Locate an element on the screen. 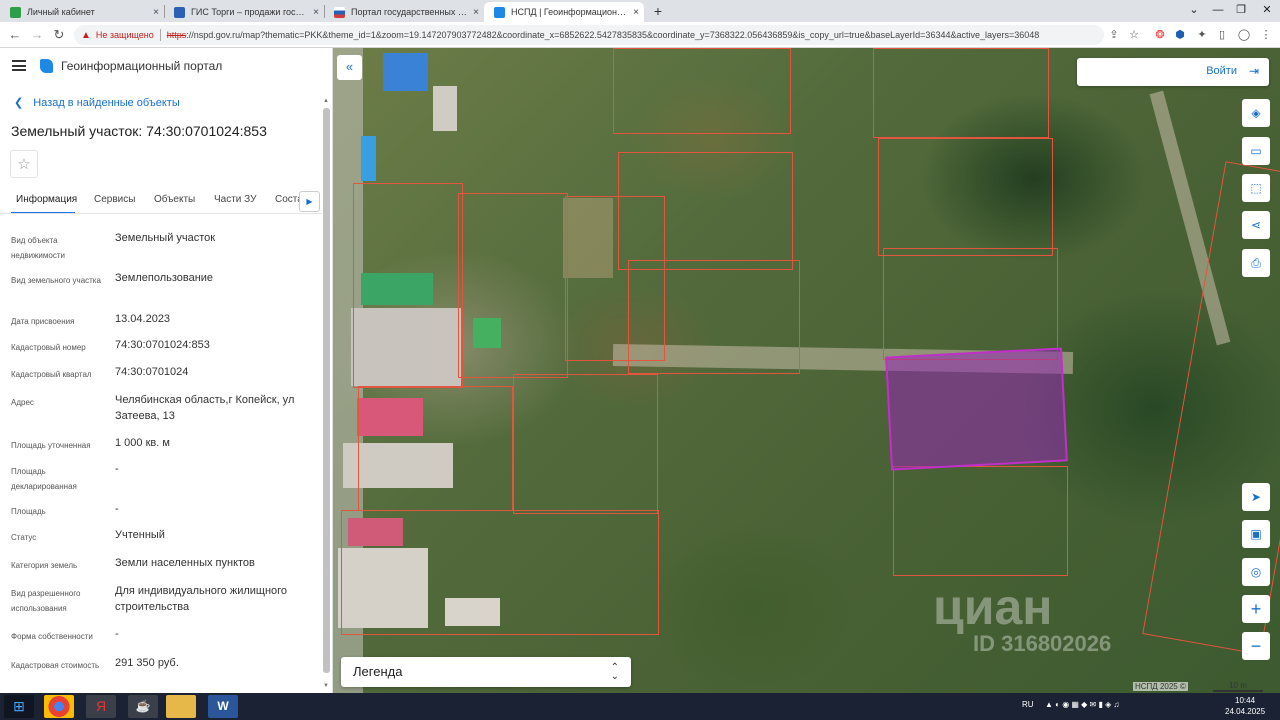 The height and width of the screenshot is (720, 1280). legend-dropdown: Легенда ⌃ ⌄ is located at coordinates (486, 672).